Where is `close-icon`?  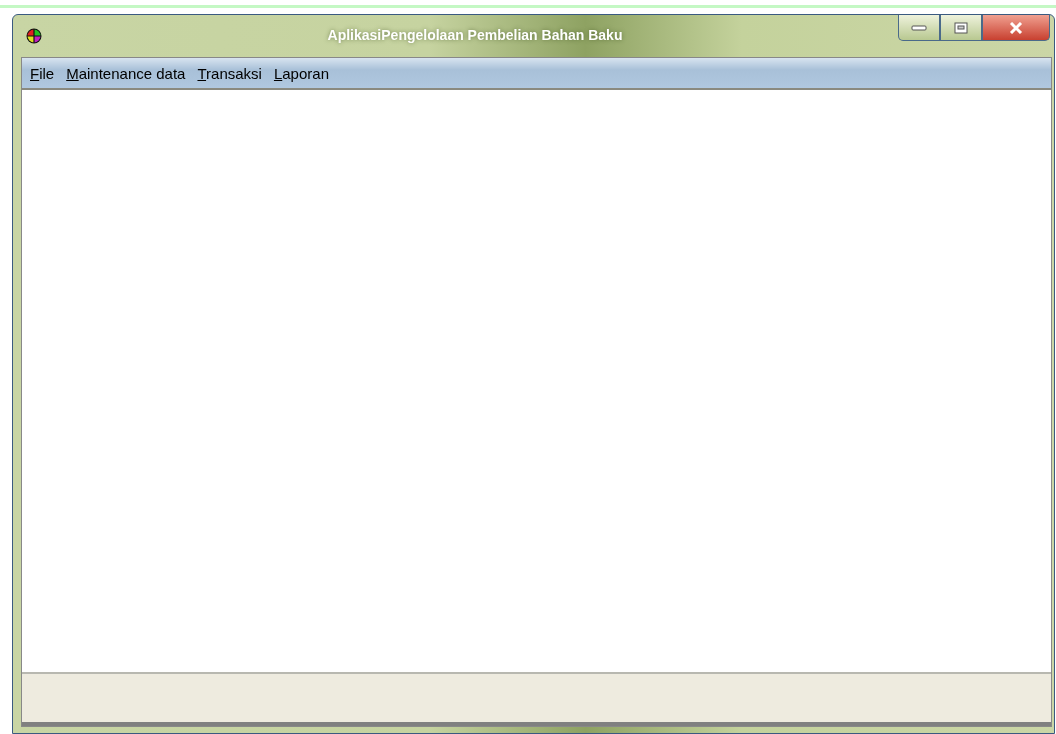
close-icon is located at coordinates (1016, 27).